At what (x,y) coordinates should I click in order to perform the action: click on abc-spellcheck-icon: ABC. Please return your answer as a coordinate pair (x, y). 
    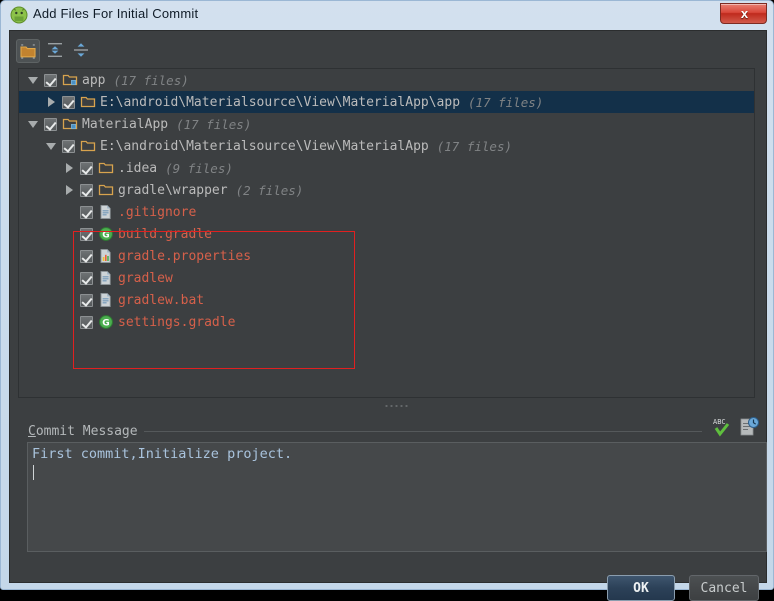
    Looking at the image, I should click on (723, 429).